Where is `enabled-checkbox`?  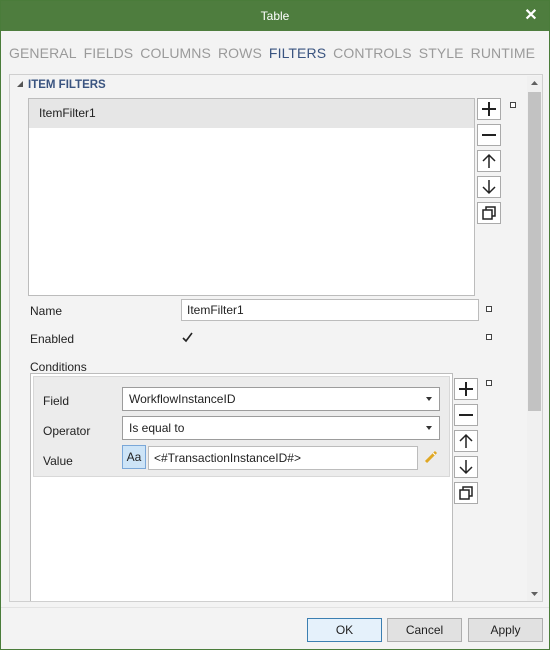
enabled-checkbox is located at coordinates (187, 337).